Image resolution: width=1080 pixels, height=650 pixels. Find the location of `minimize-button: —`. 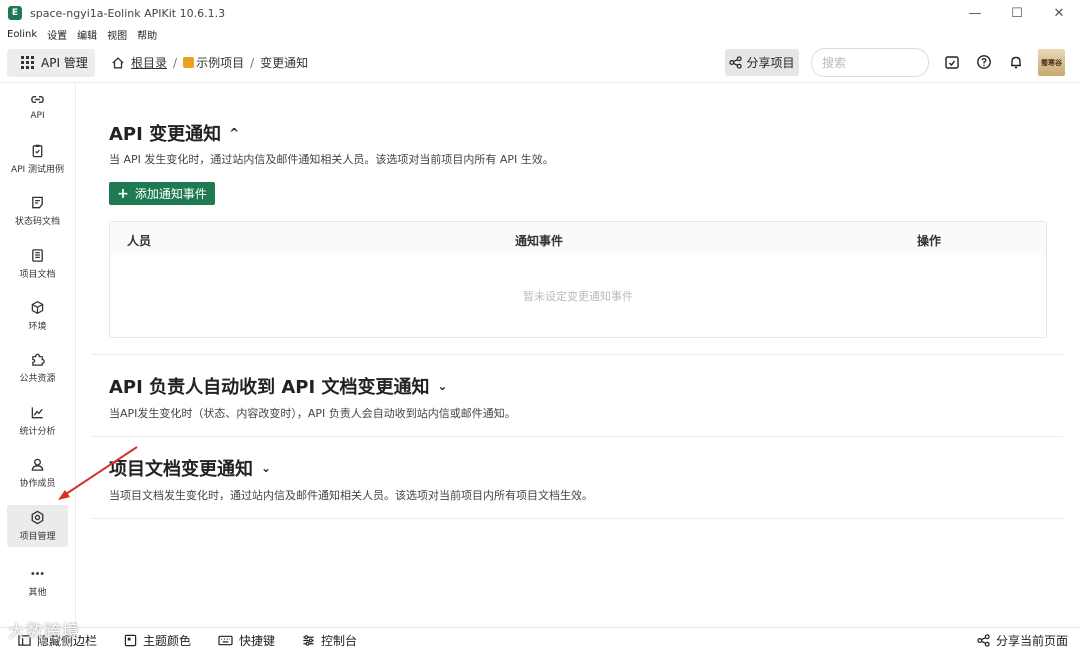

minimize-button: — is located at coordinates (975, 13).